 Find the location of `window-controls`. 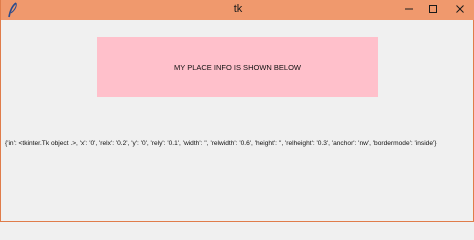

window-controls is located at coordinates (435, 10).